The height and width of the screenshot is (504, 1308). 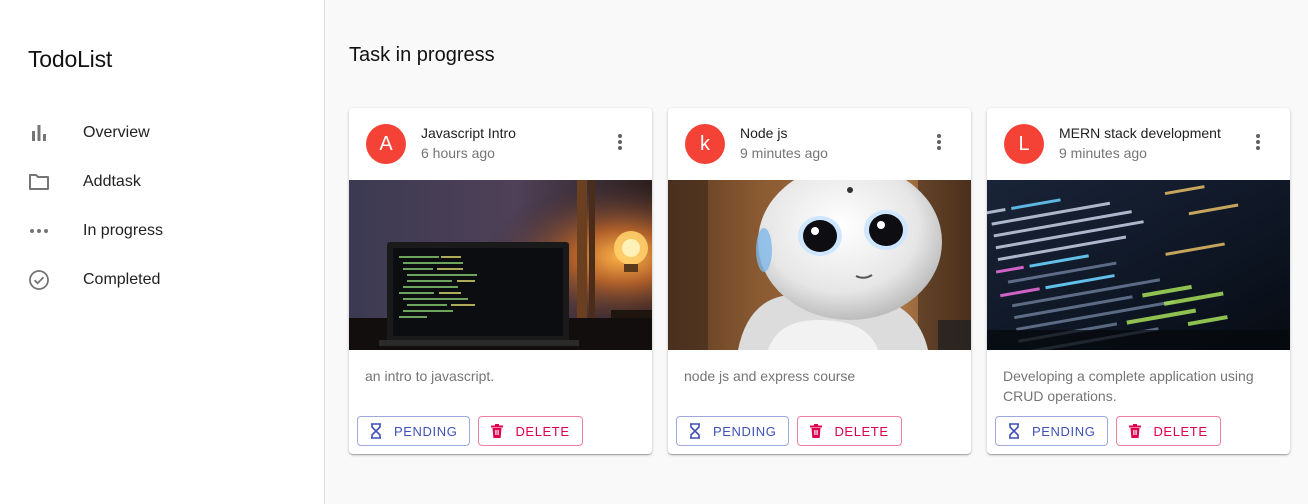 I want to click on card-header: A Javascript Intro 6 hours ago, so click(x=500, y=144).